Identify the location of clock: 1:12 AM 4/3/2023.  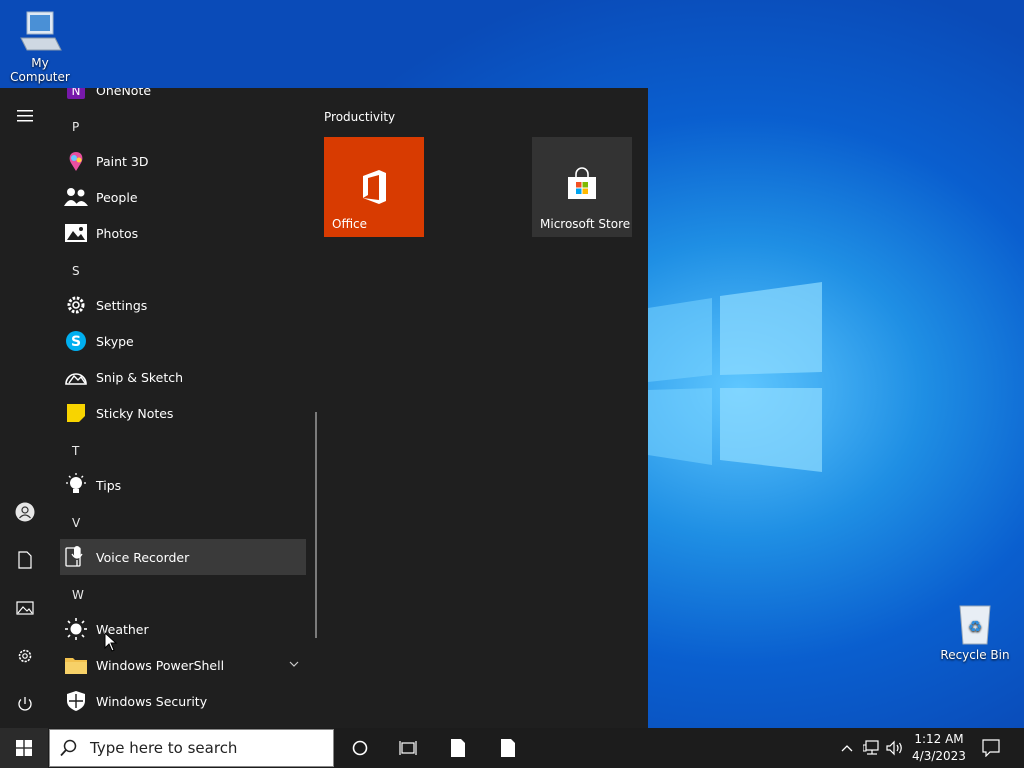
(939, 748).